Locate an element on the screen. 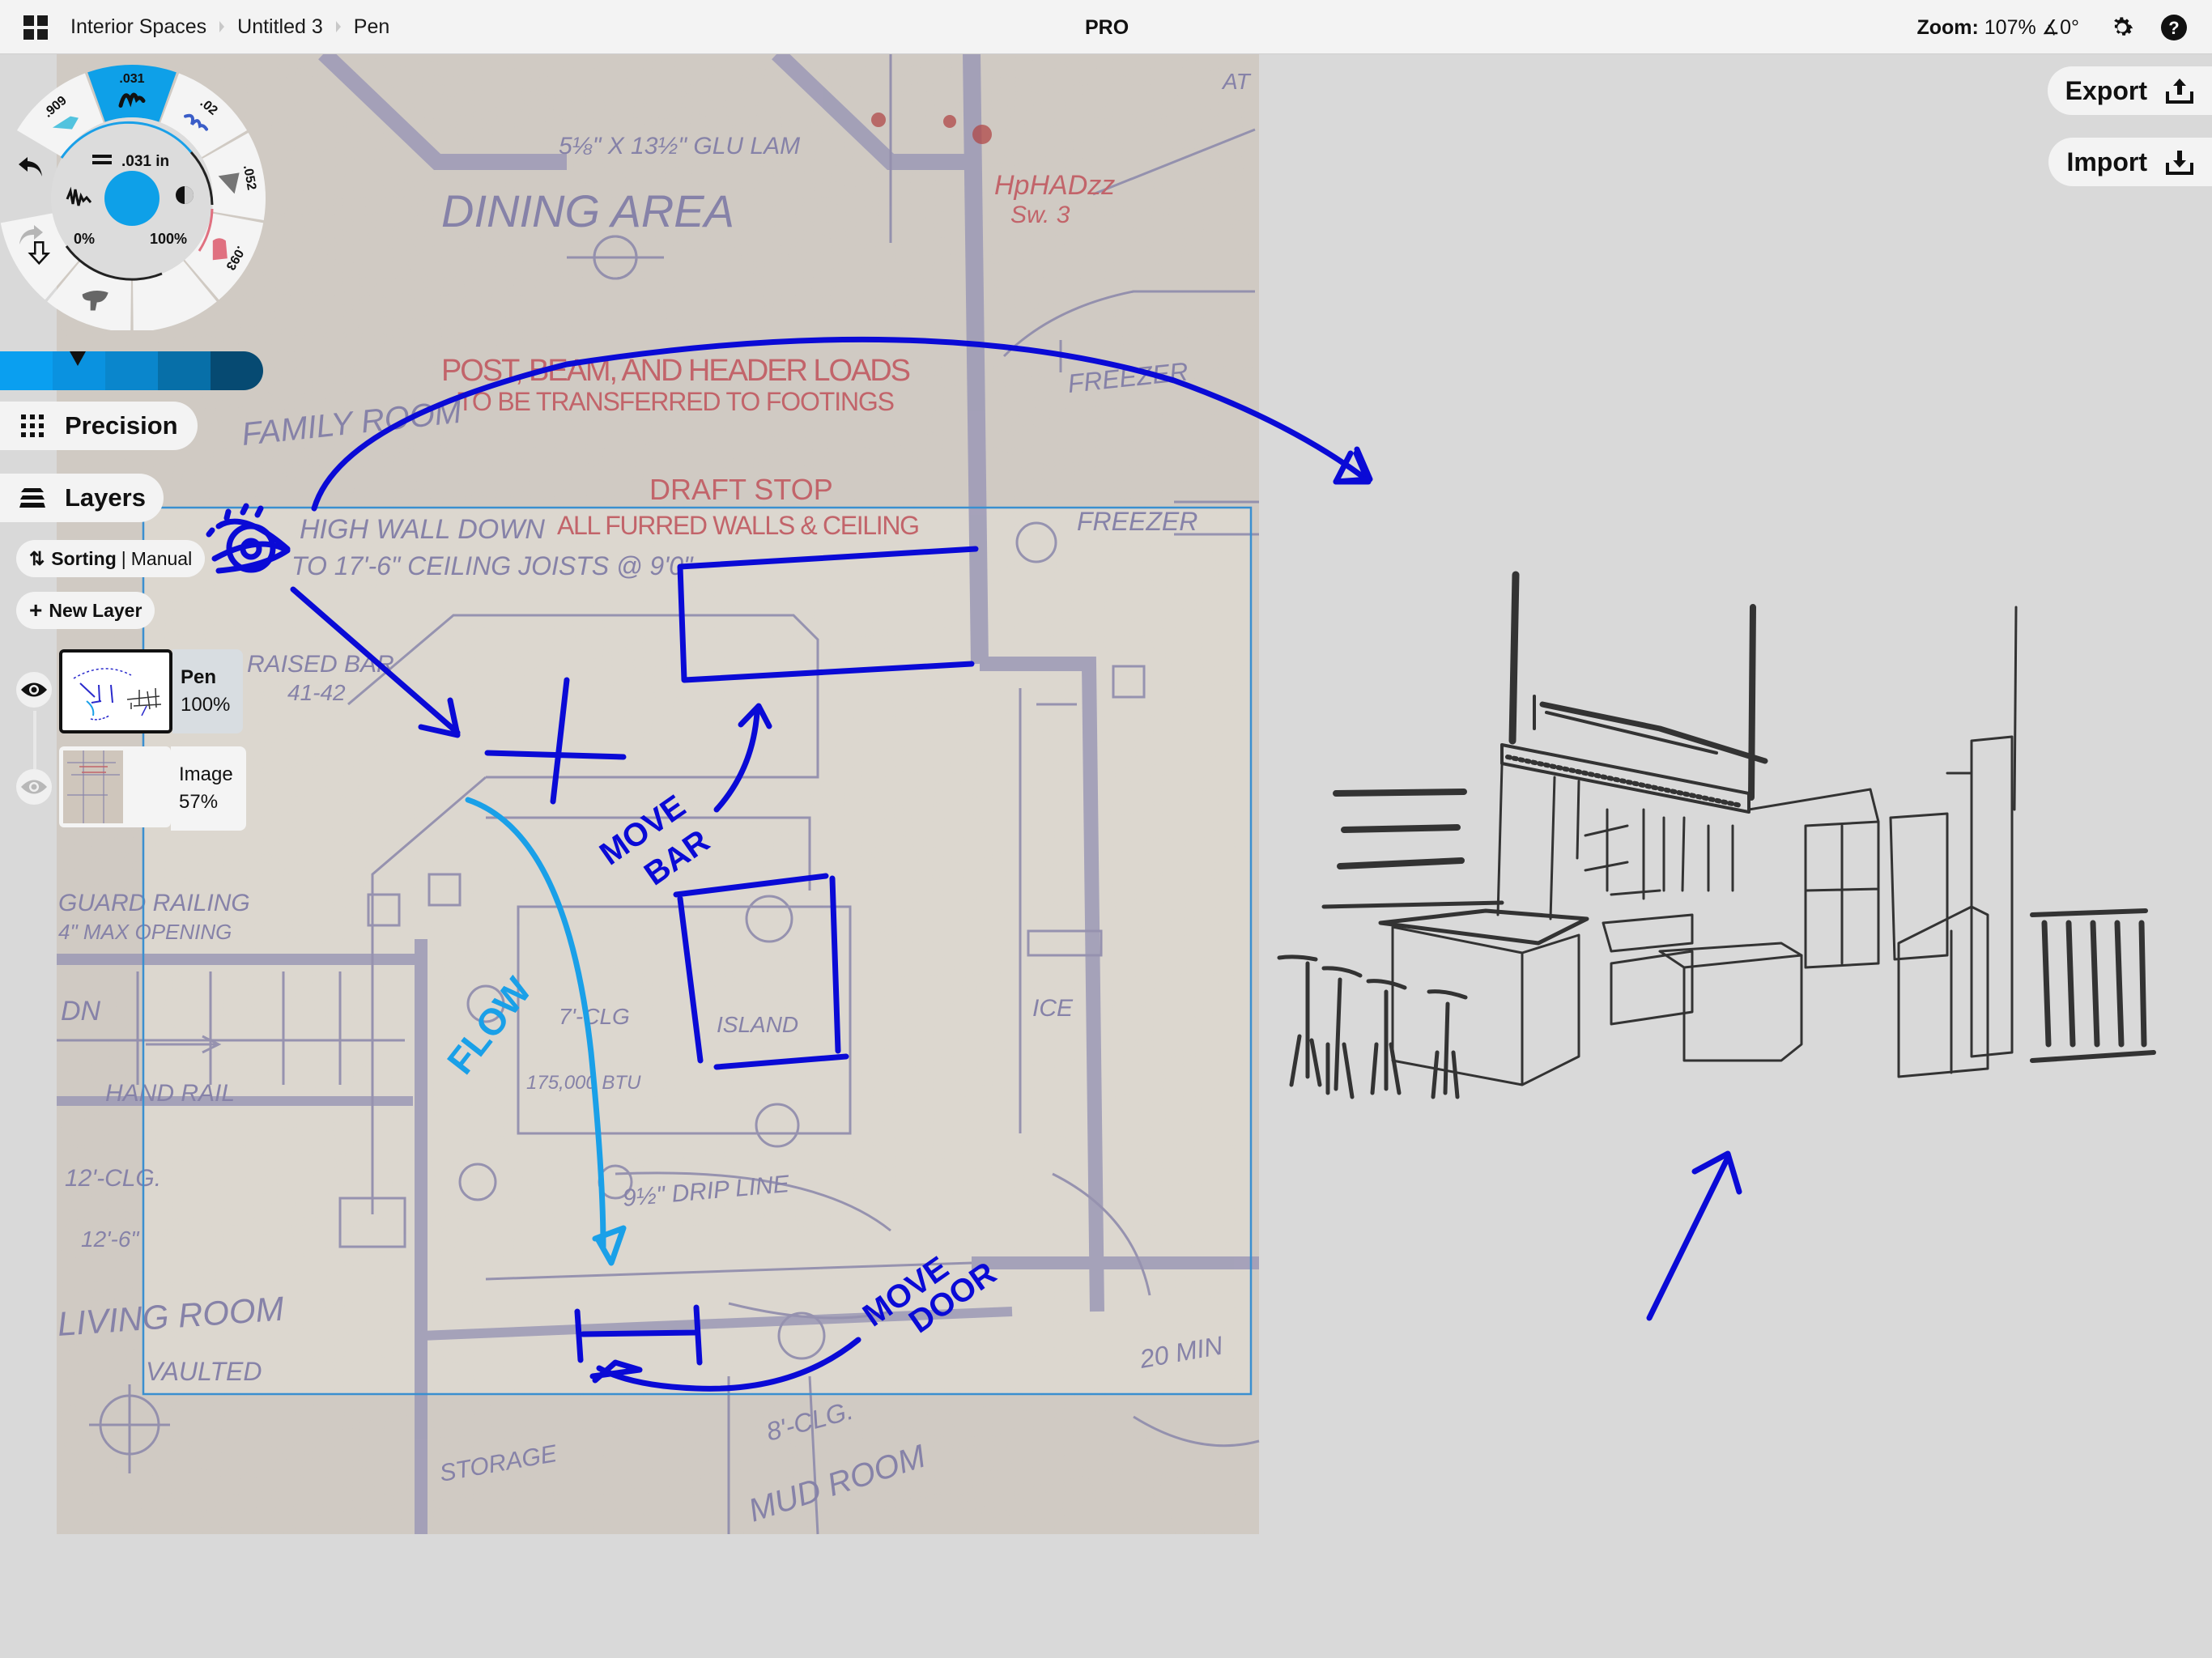 Image resolution: width=2212 pixels, height=1658 pixels. plus-icon: + is located at coordinates (36, 610).